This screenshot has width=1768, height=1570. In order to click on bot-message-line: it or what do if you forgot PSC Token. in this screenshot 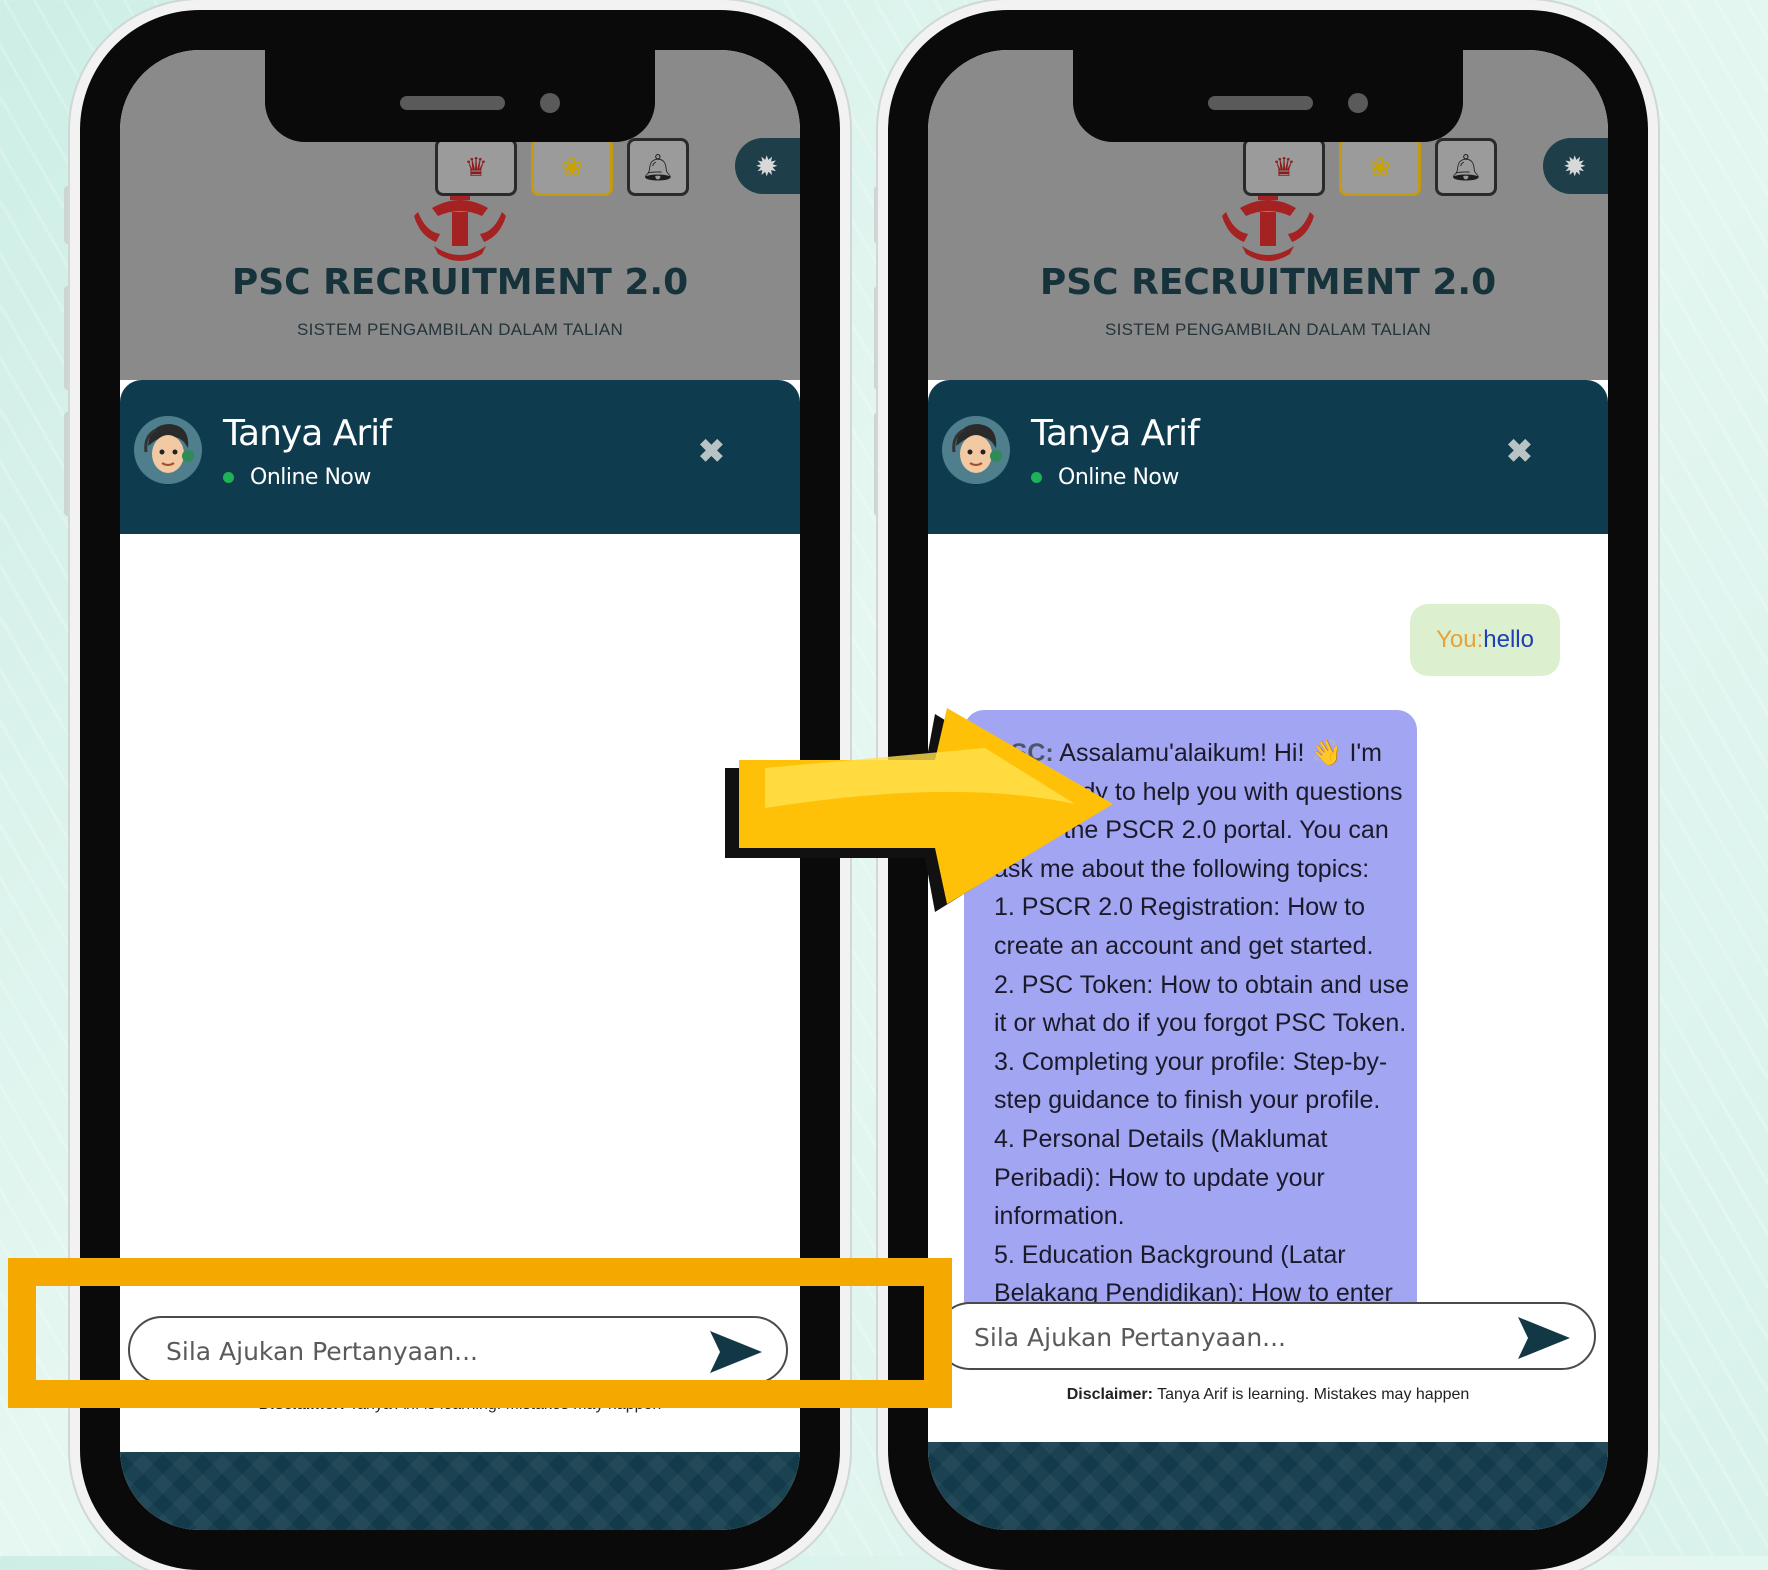, I will do `click(1200, 1023)`.